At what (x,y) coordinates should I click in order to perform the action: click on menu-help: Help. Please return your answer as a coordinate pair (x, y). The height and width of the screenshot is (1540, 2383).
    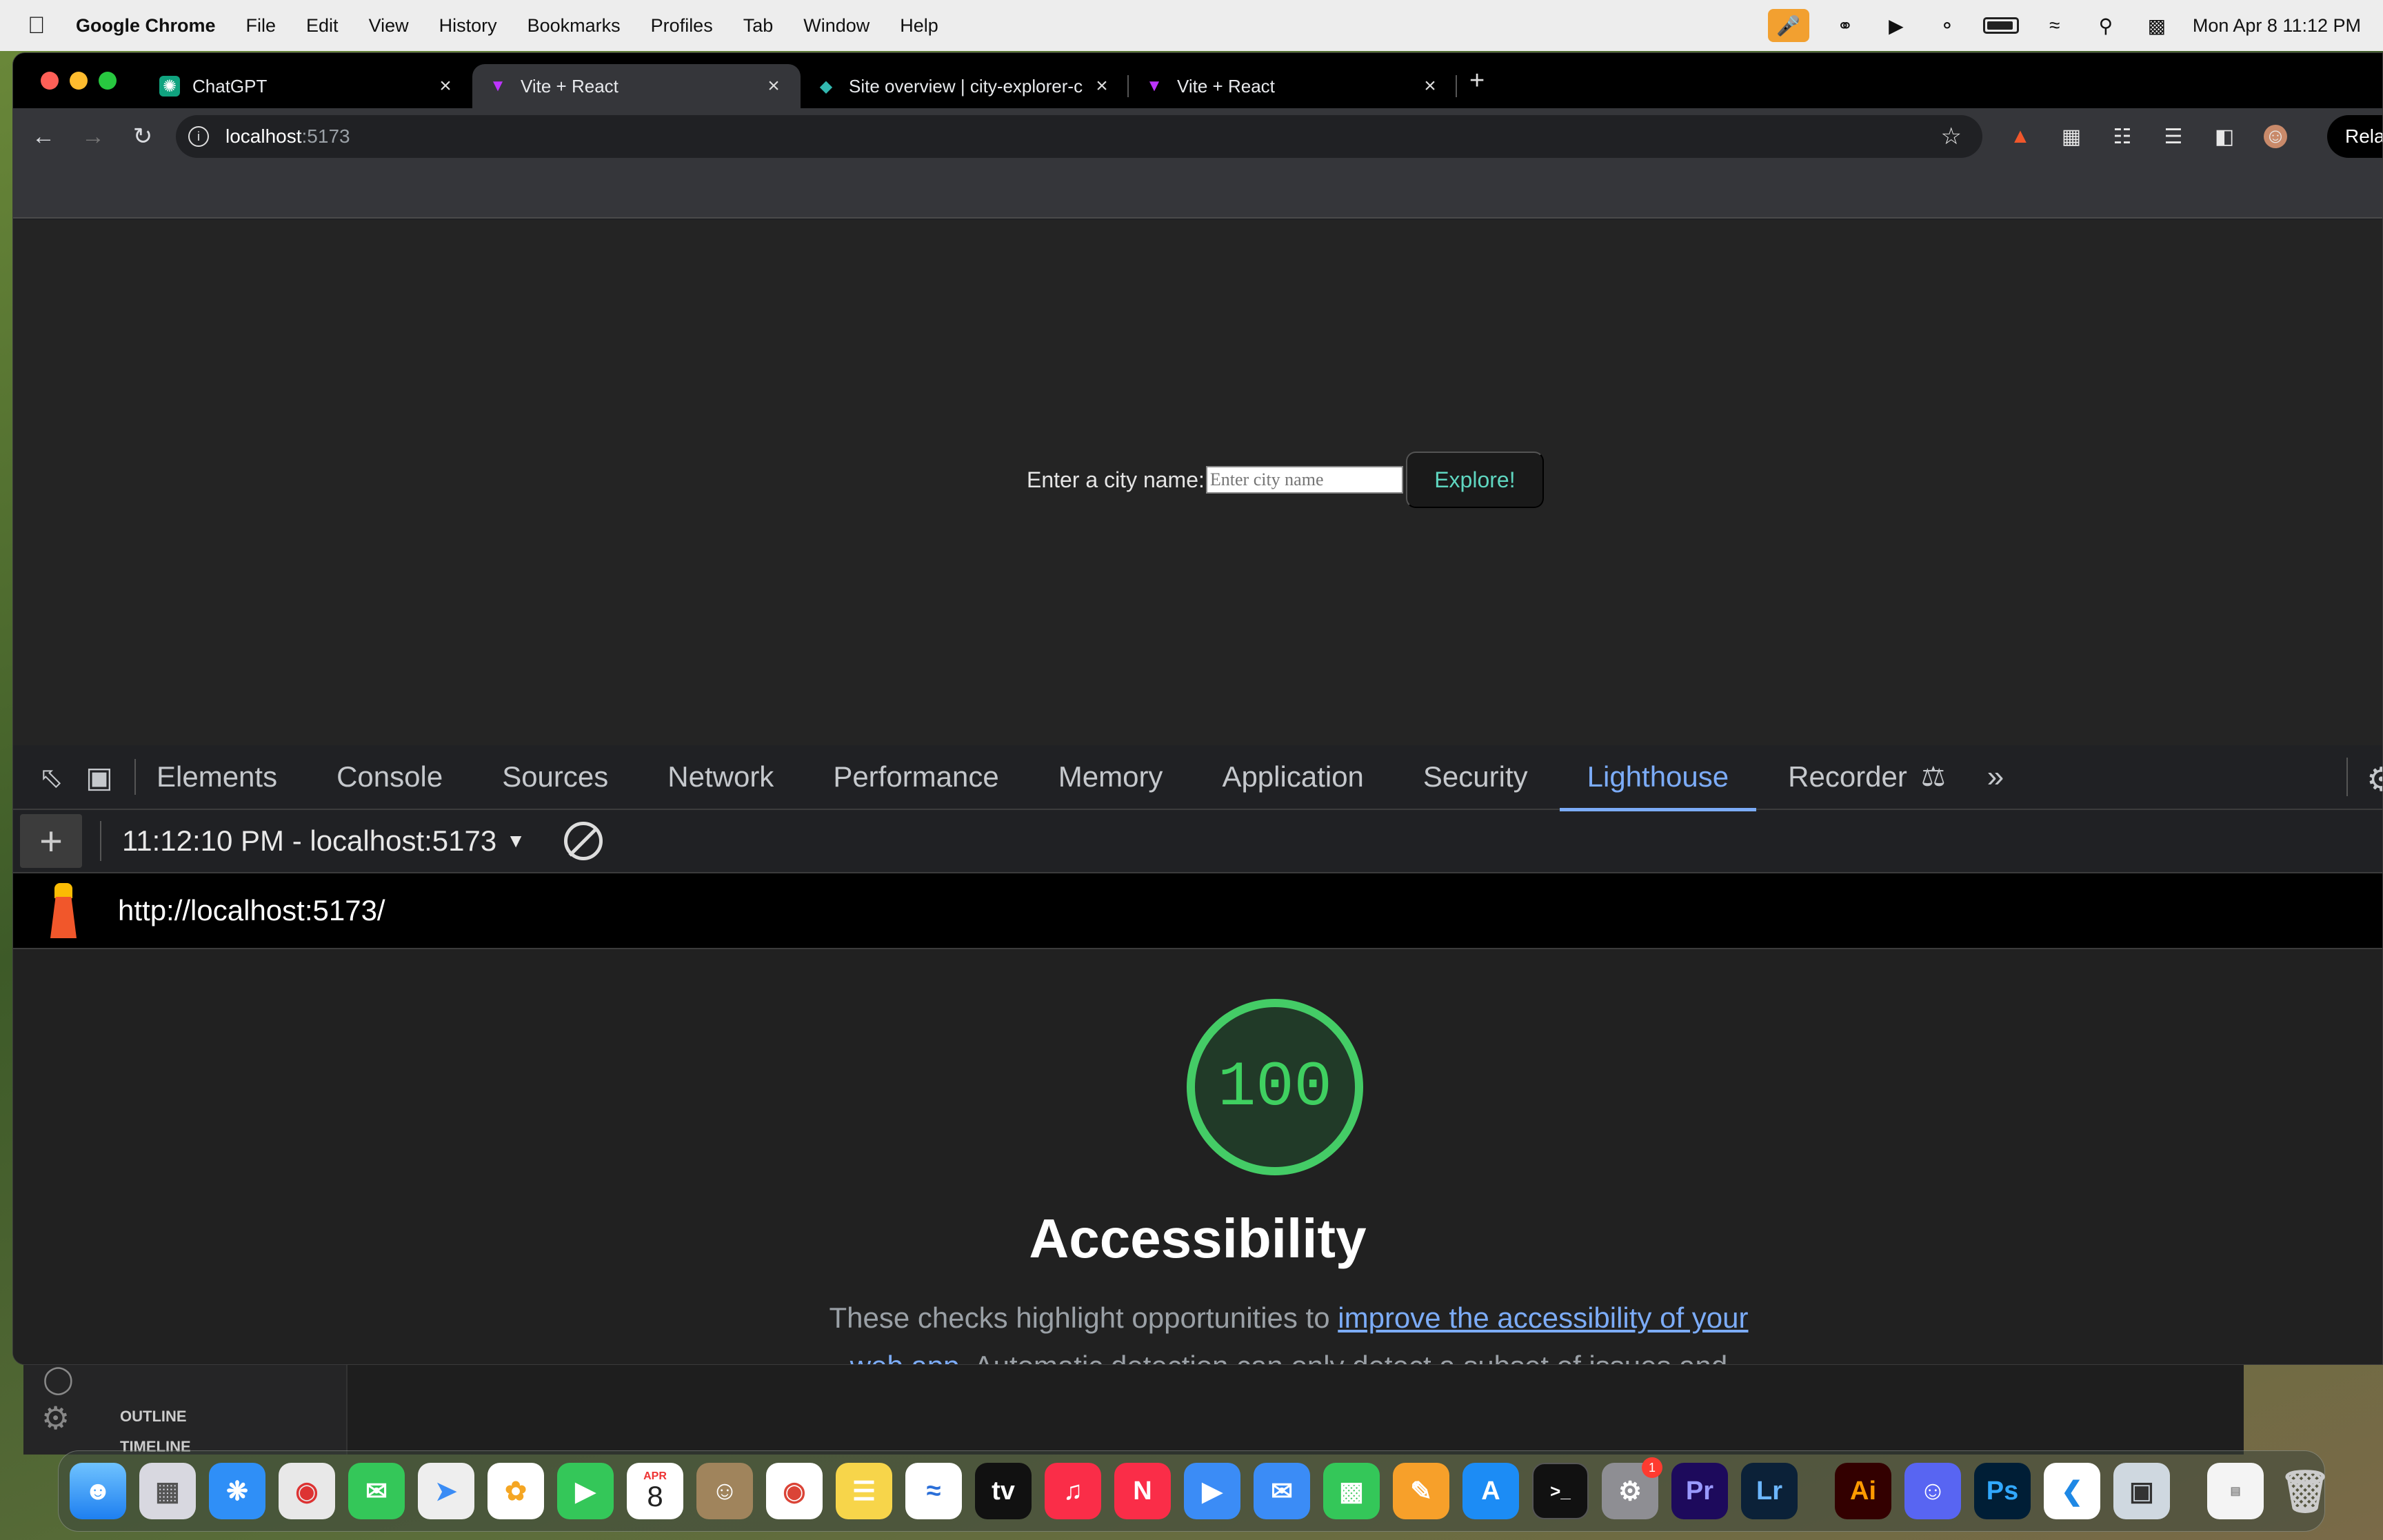
    Looking at the image, I should click on (919, 26).